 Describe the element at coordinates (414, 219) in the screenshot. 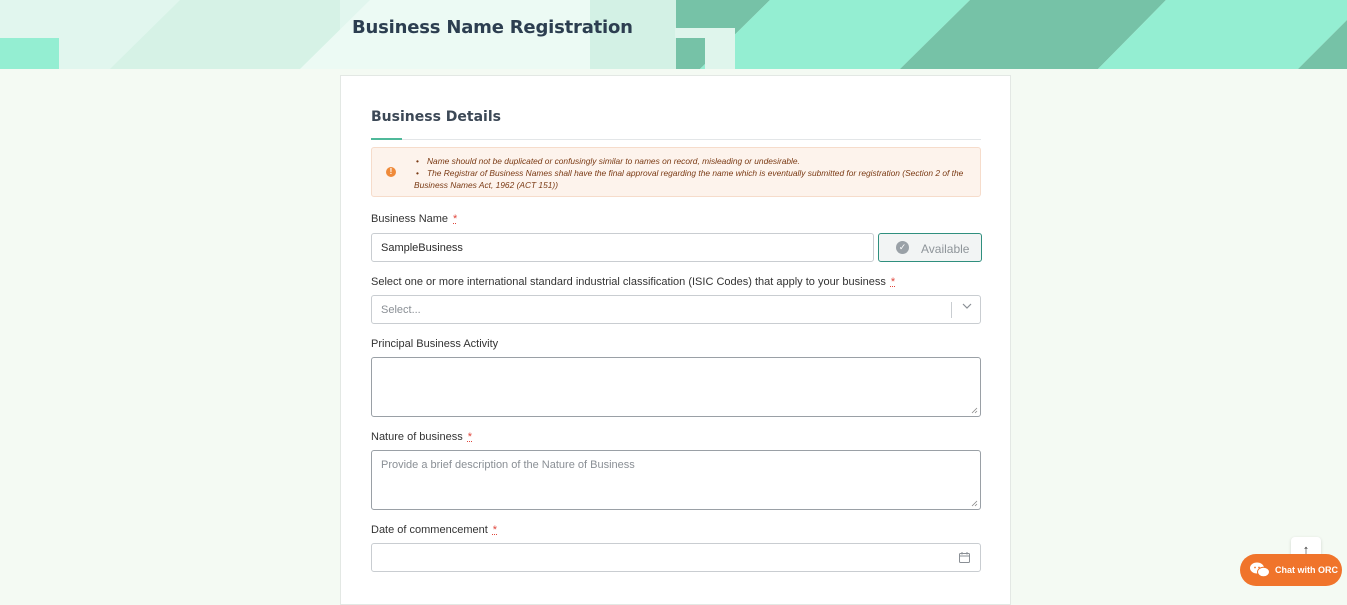

I see `business-name-label: Business Name *` at that location.